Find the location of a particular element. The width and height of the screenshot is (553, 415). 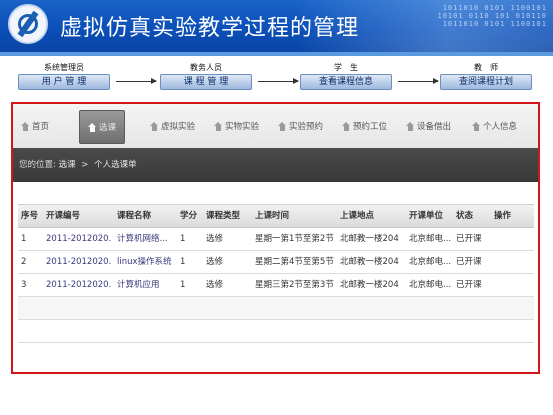

cell-index: 2 is located at coordinates (24, 262).